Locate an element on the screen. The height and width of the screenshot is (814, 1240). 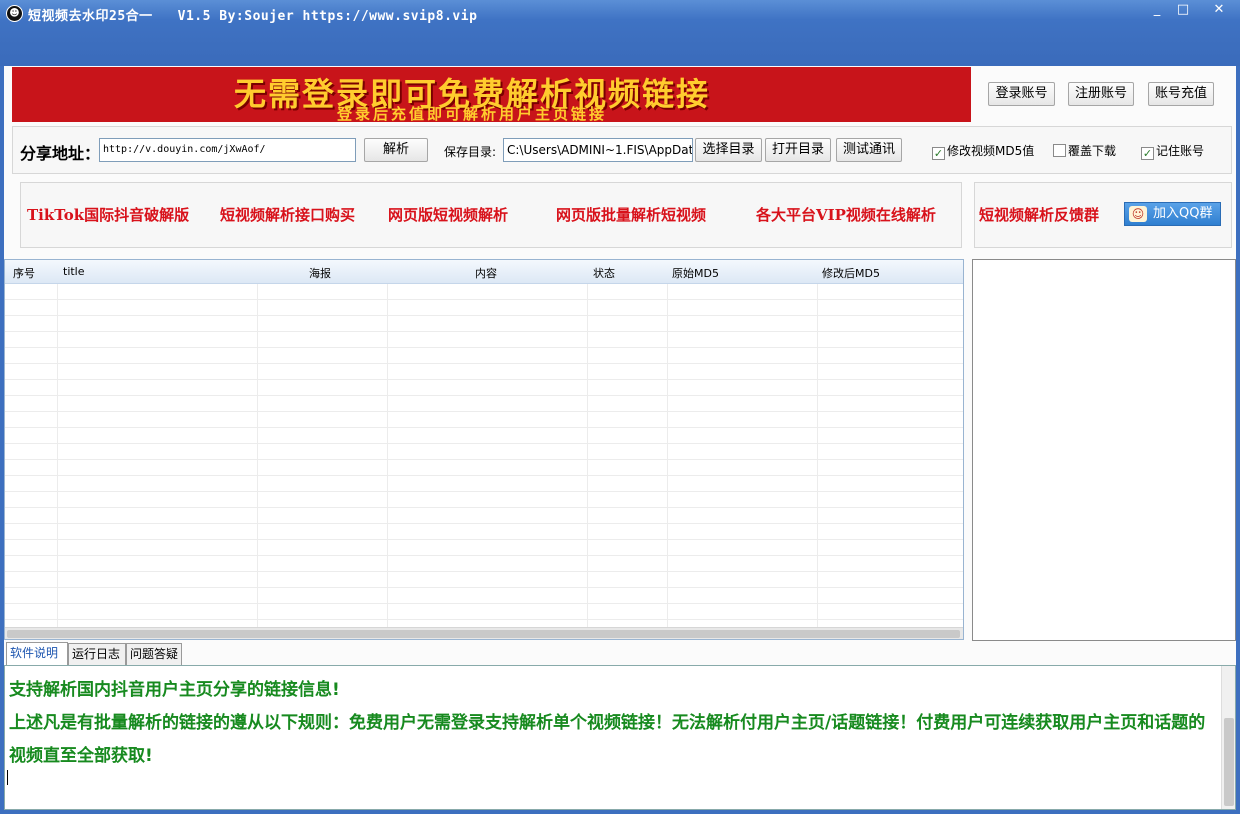
banner-subline: 登录后充值即可解析用户主页链接 is located at coordinates (471, 113).